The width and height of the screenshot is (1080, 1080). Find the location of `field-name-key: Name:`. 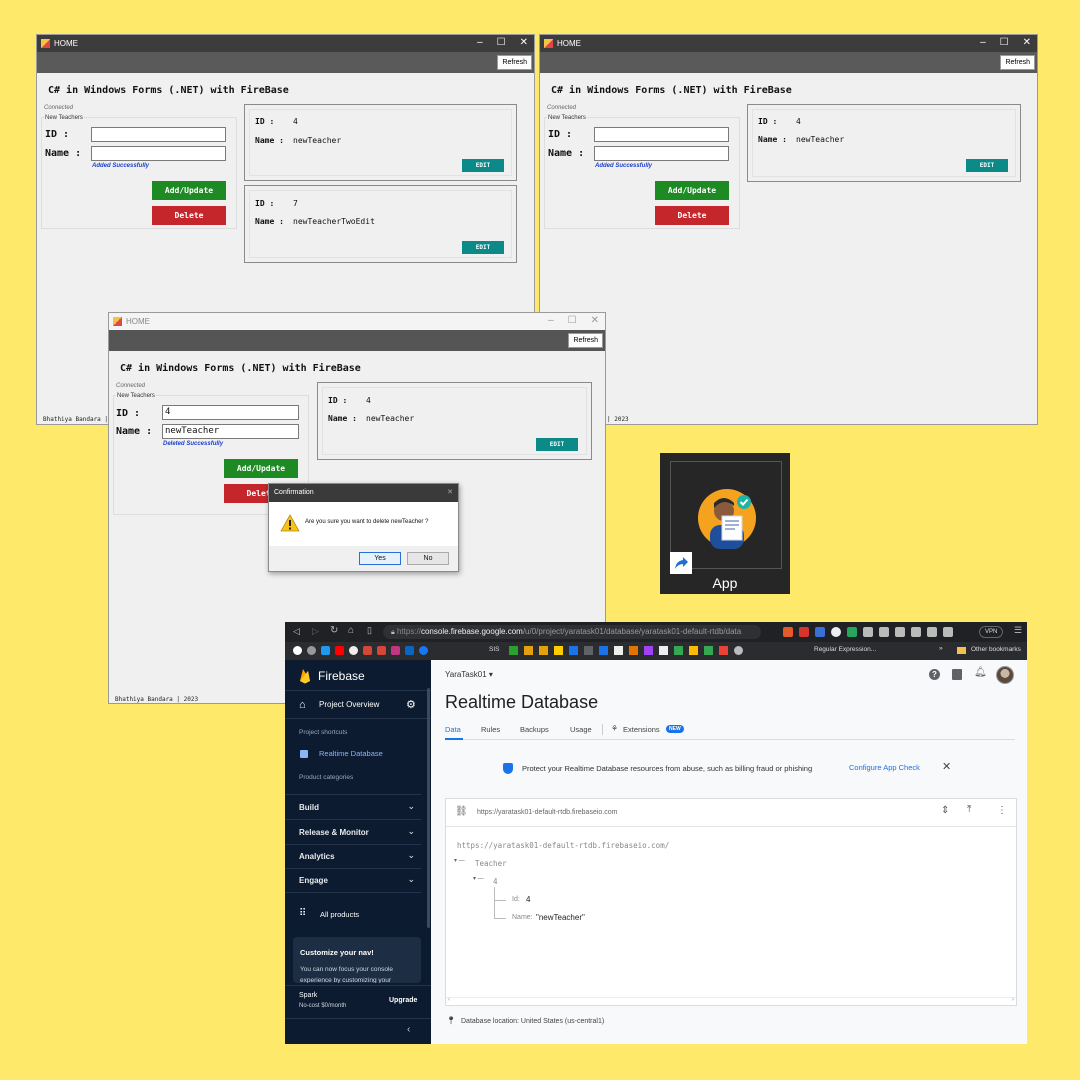

field-name-key: Name: is located at coordinates (522, 917).